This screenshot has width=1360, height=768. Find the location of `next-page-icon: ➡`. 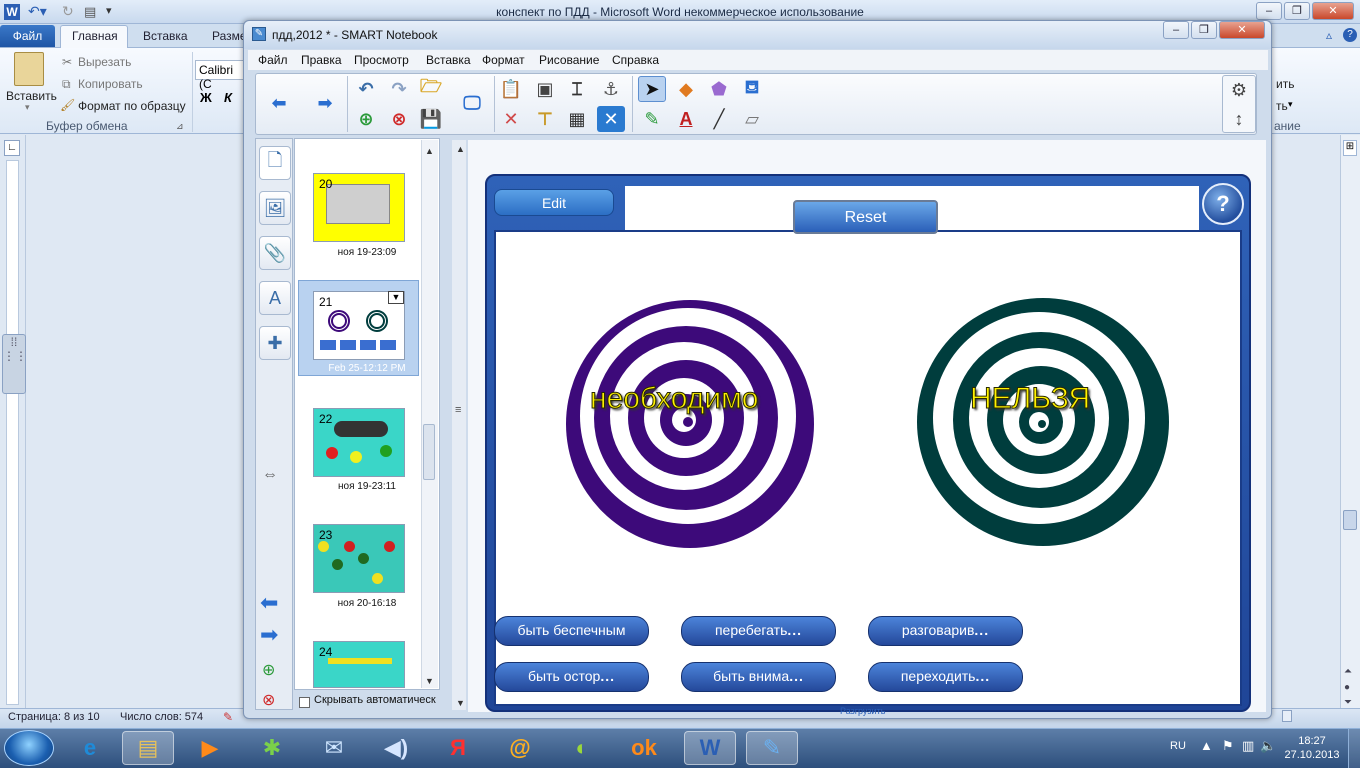

next-page-icon: ➡ is located at coordinates (325, 103).